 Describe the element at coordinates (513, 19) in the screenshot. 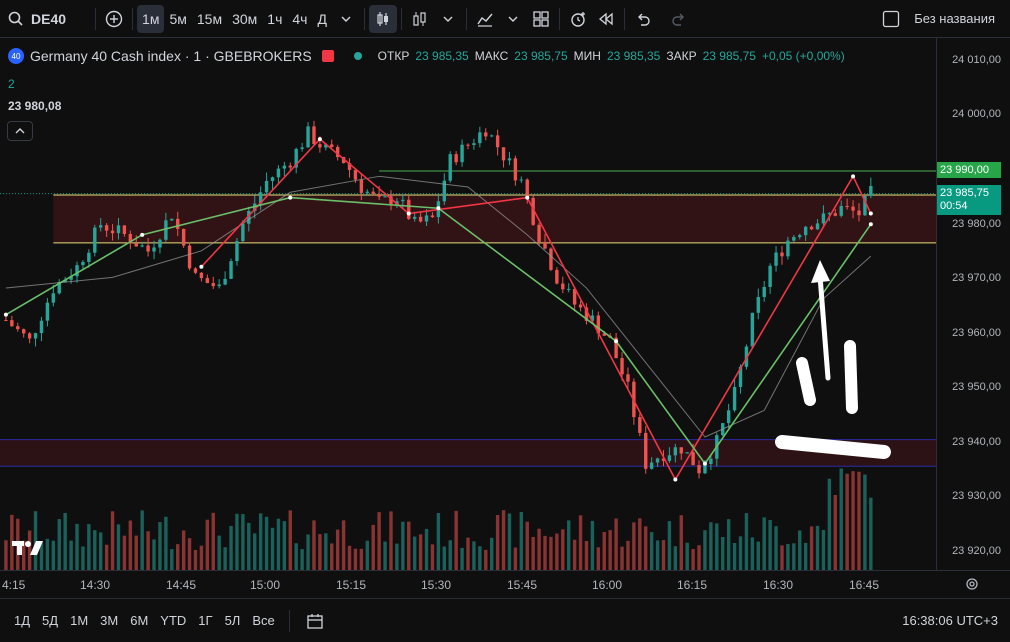

I see `studies-dropdown` at that location.